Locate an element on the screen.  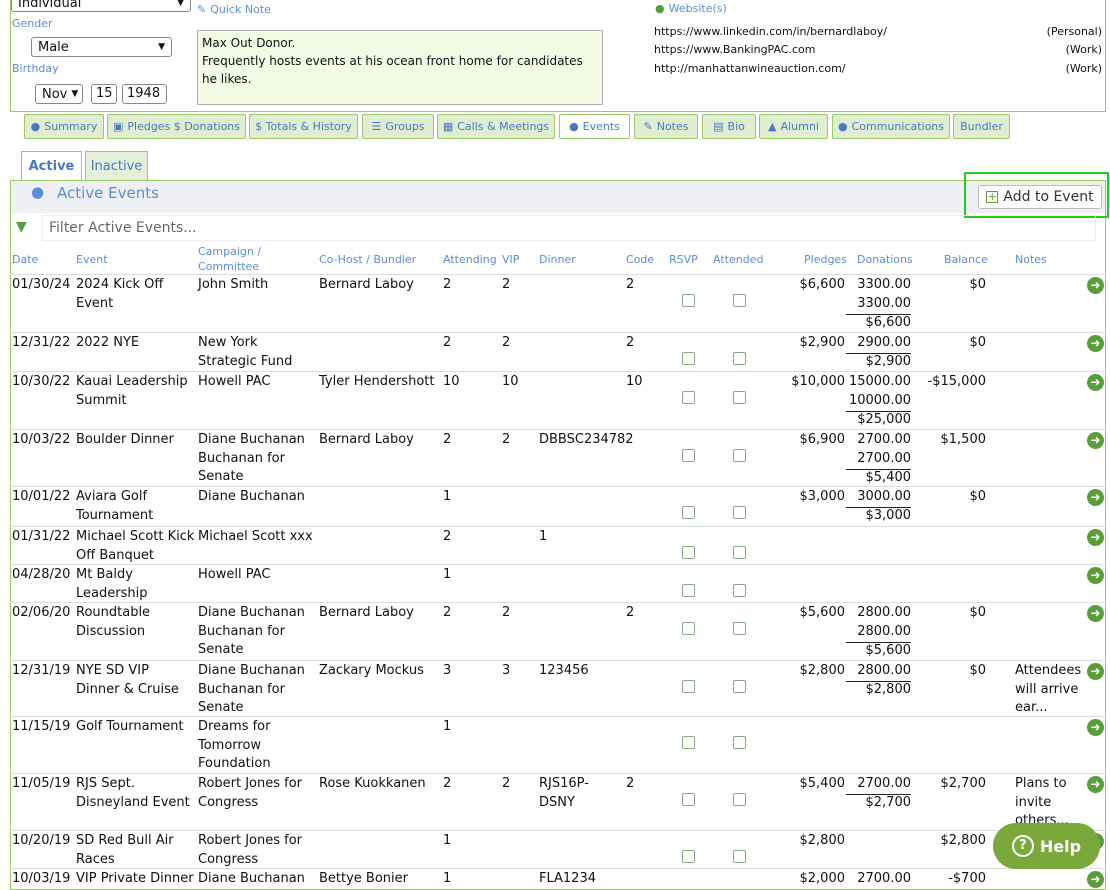
col-rsvp: RSVP is located at coordinates (683, 259).